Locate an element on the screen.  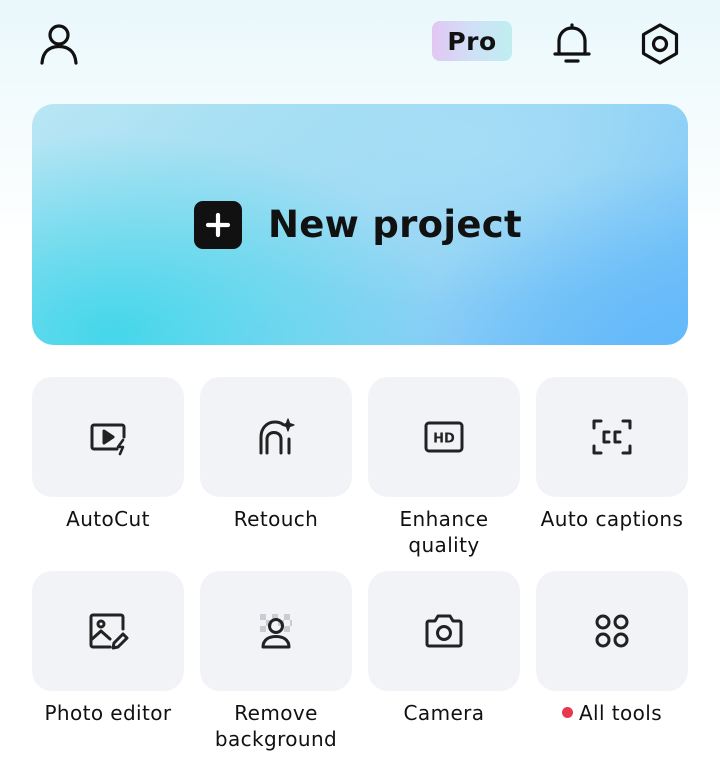
tool-remove-background-label: Remove background is located at coordinates (276, 726).